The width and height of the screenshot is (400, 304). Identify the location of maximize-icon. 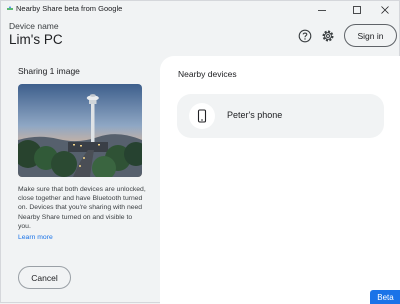
(357, 9).